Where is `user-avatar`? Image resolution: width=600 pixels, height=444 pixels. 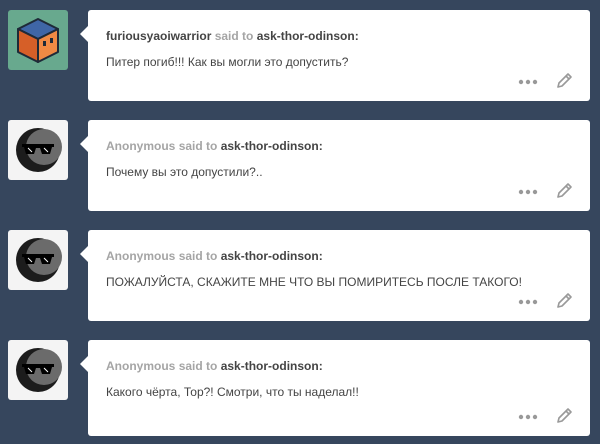
user-avatar is located at coordinates (38, 40).